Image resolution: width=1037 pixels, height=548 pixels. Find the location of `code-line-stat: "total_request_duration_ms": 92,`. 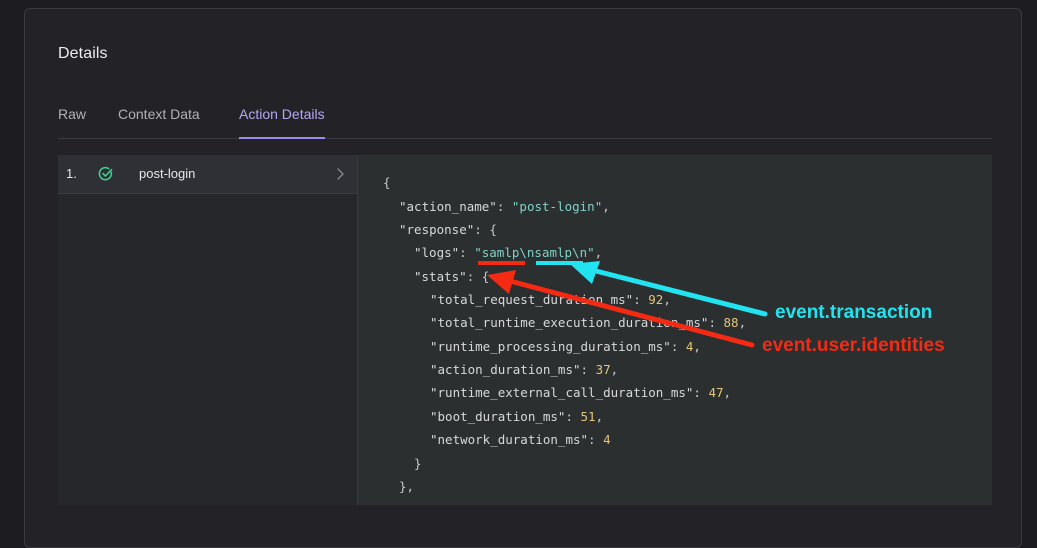

code-line-stat: "total_request_duration_ms": 92, is located at coordinates (550, 299).